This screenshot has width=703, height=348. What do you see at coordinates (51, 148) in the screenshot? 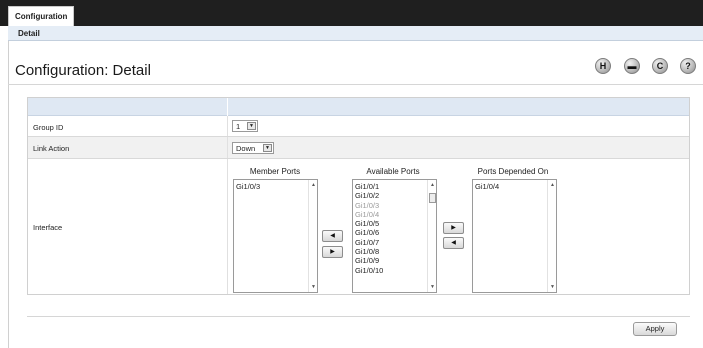
I see `link-action-label: Link Action` at bounding box center [51, 148].